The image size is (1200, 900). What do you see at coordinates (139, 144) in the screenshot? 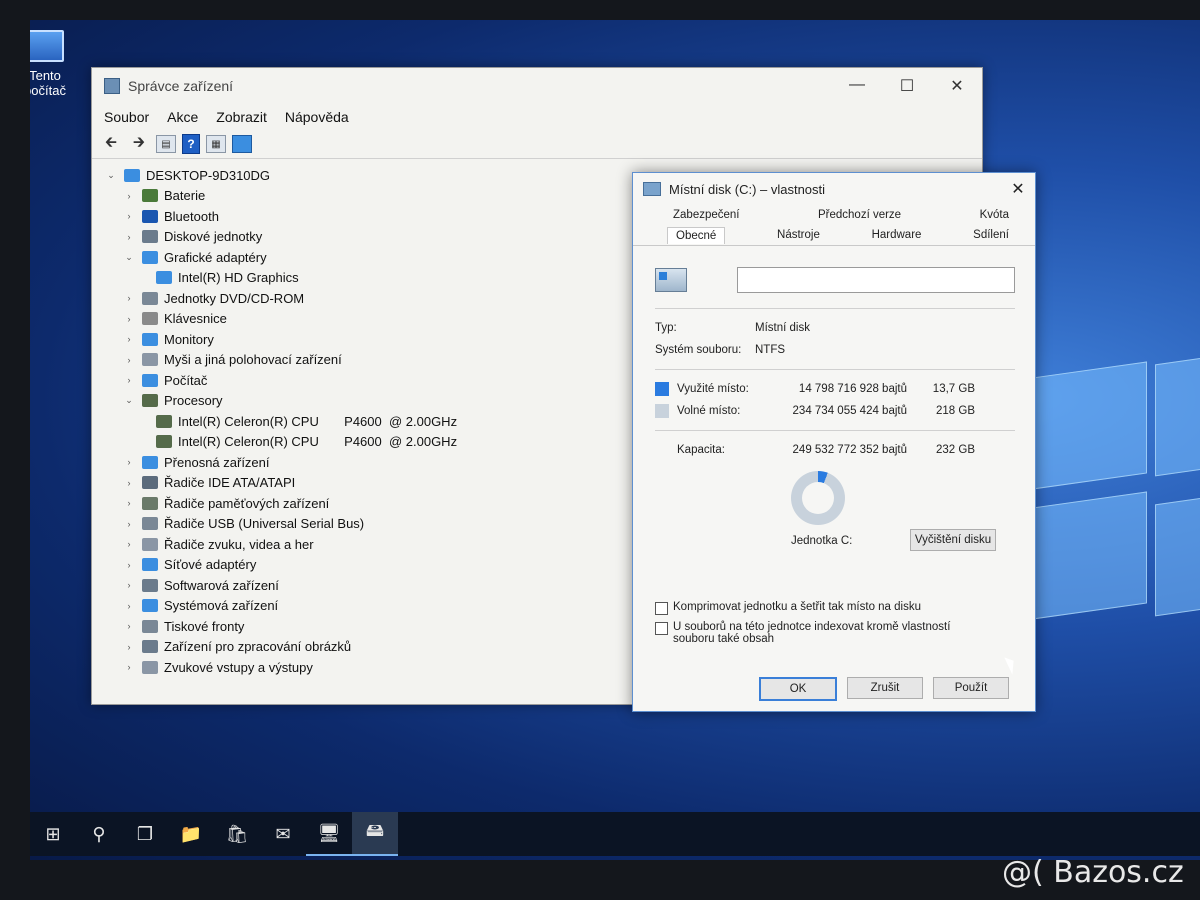
I see `forward-arrow-icon: 🡲` at bounding box center [139, 144].